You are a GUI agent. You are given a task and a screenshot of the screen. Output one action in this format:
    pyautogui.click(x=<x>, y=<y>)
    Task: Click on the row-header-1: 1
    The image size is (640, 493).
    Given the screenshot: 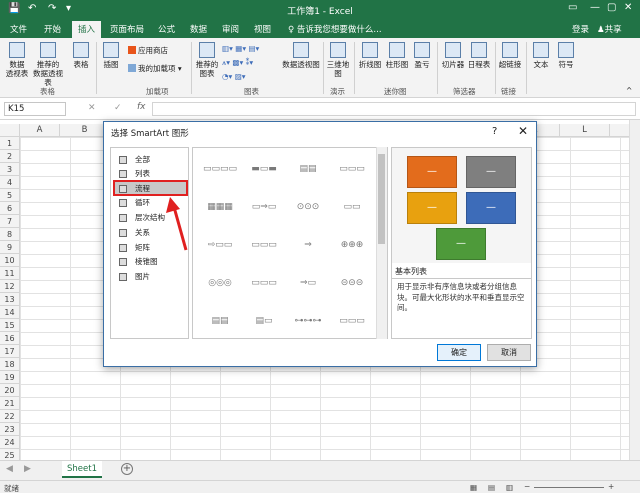 What is the action you would take?
    pyautogui.click(x=10, y=143)
    